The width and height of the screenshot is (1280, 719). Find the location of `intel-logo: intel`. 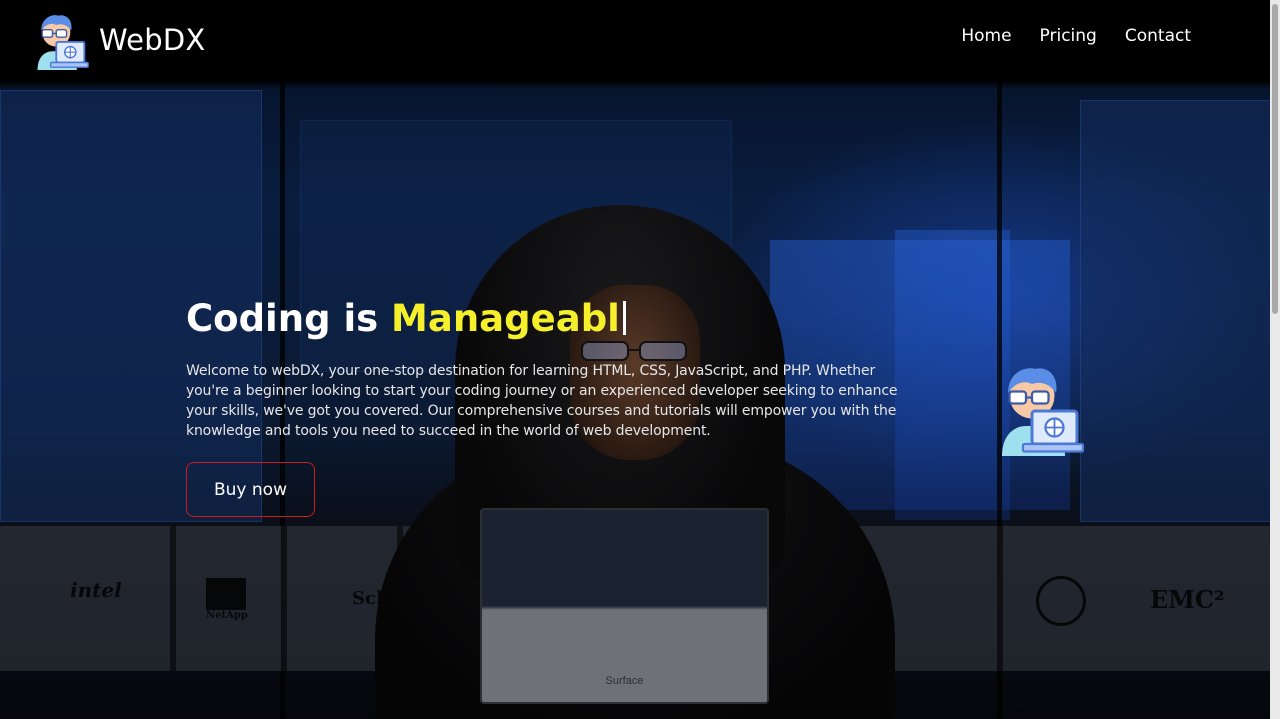

intel-logo: intel is located at coordinates (96, 590).